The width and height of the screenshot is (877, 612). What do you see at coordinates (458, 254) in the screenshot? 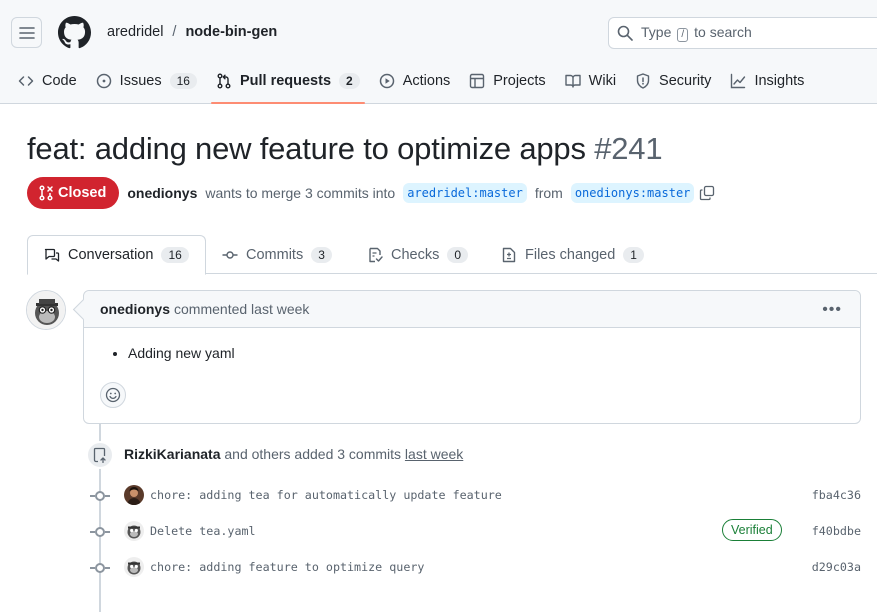
I see `tab-checks-count: 0` at bounding box center [458, 254].